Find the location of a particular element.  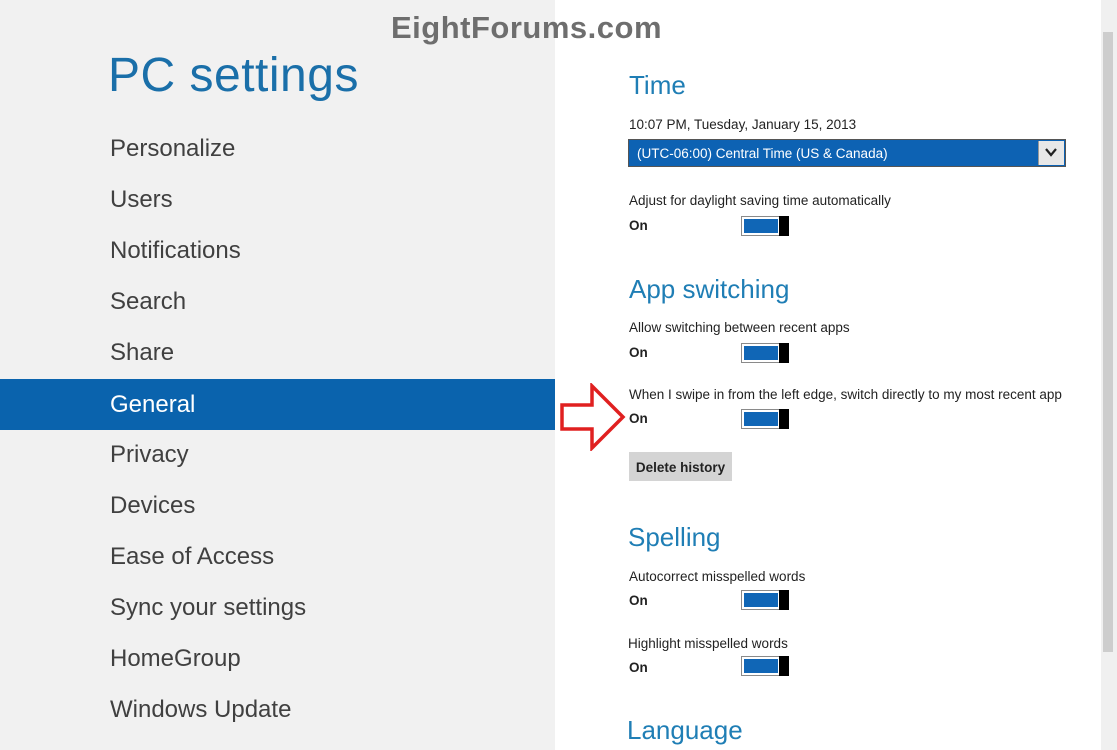

current-time-text: 10:07 PM, Tuesday, January 15, 2013 is located at coordinates (743, 124).